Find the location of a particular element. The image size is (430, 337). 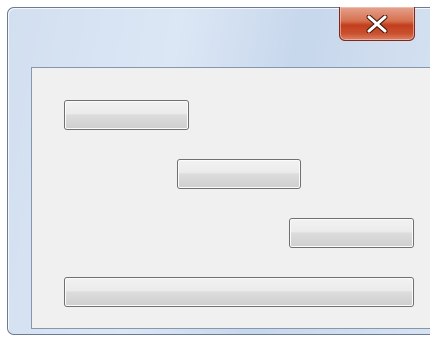

wide-button is located at coordinates (239, 292).